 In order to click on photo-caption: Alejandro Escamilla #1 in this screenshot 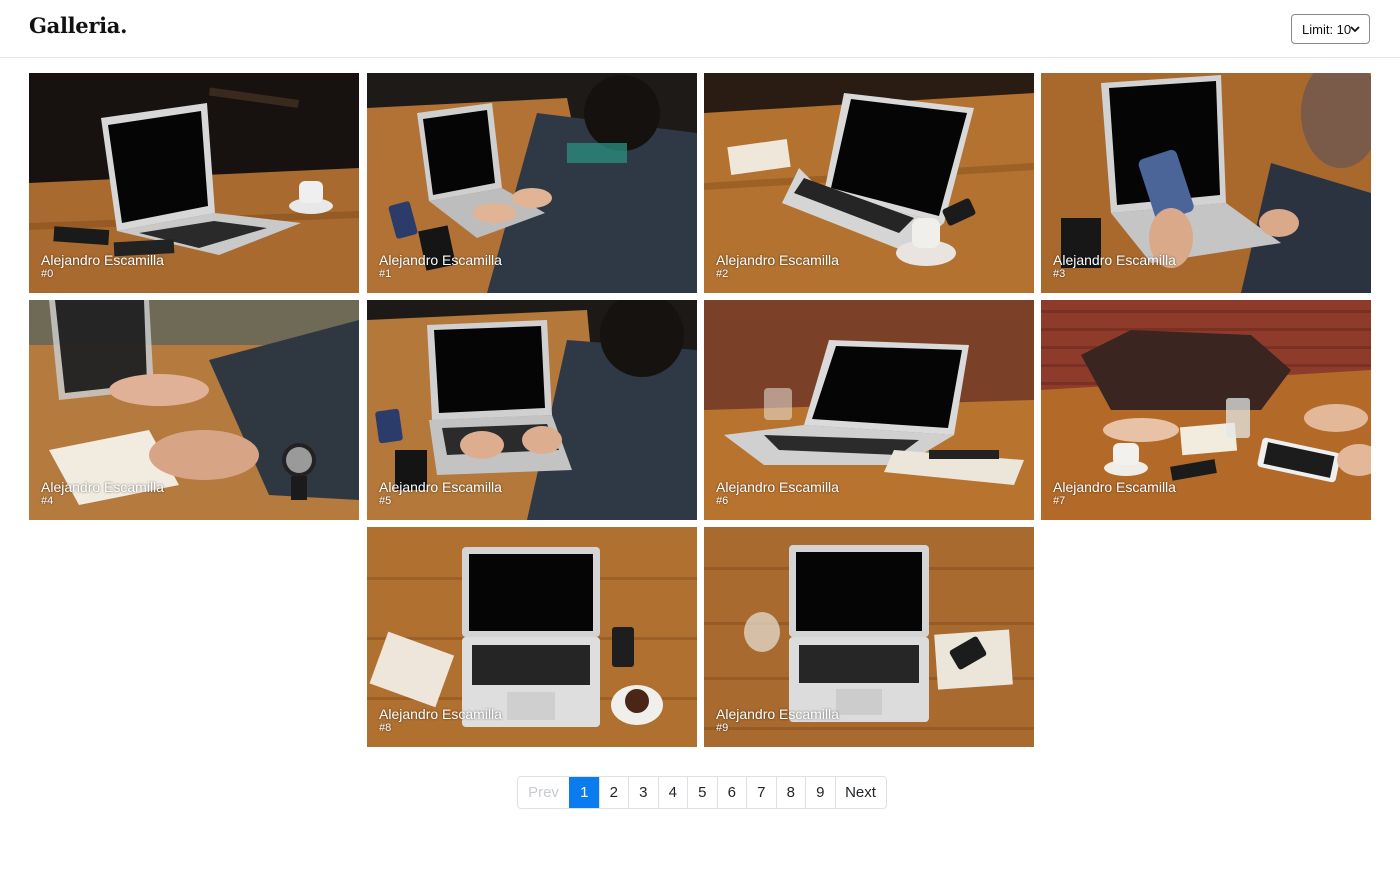, I will do `click(440, 266)`.